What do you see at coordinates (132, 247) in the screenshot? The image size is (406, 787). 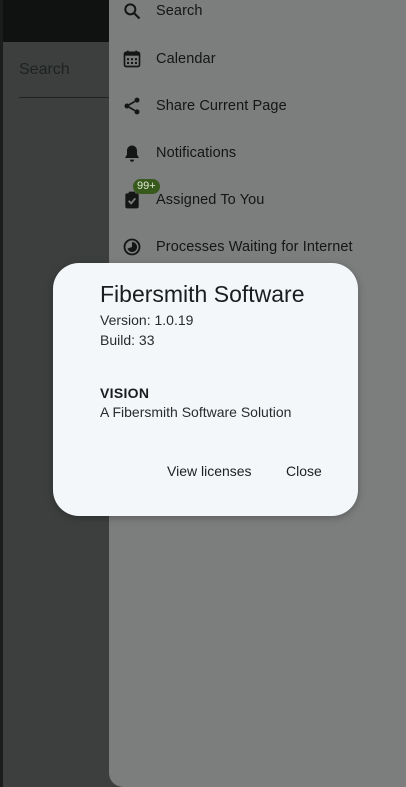 I see `timer-icon` at bounding box center [132, 247].